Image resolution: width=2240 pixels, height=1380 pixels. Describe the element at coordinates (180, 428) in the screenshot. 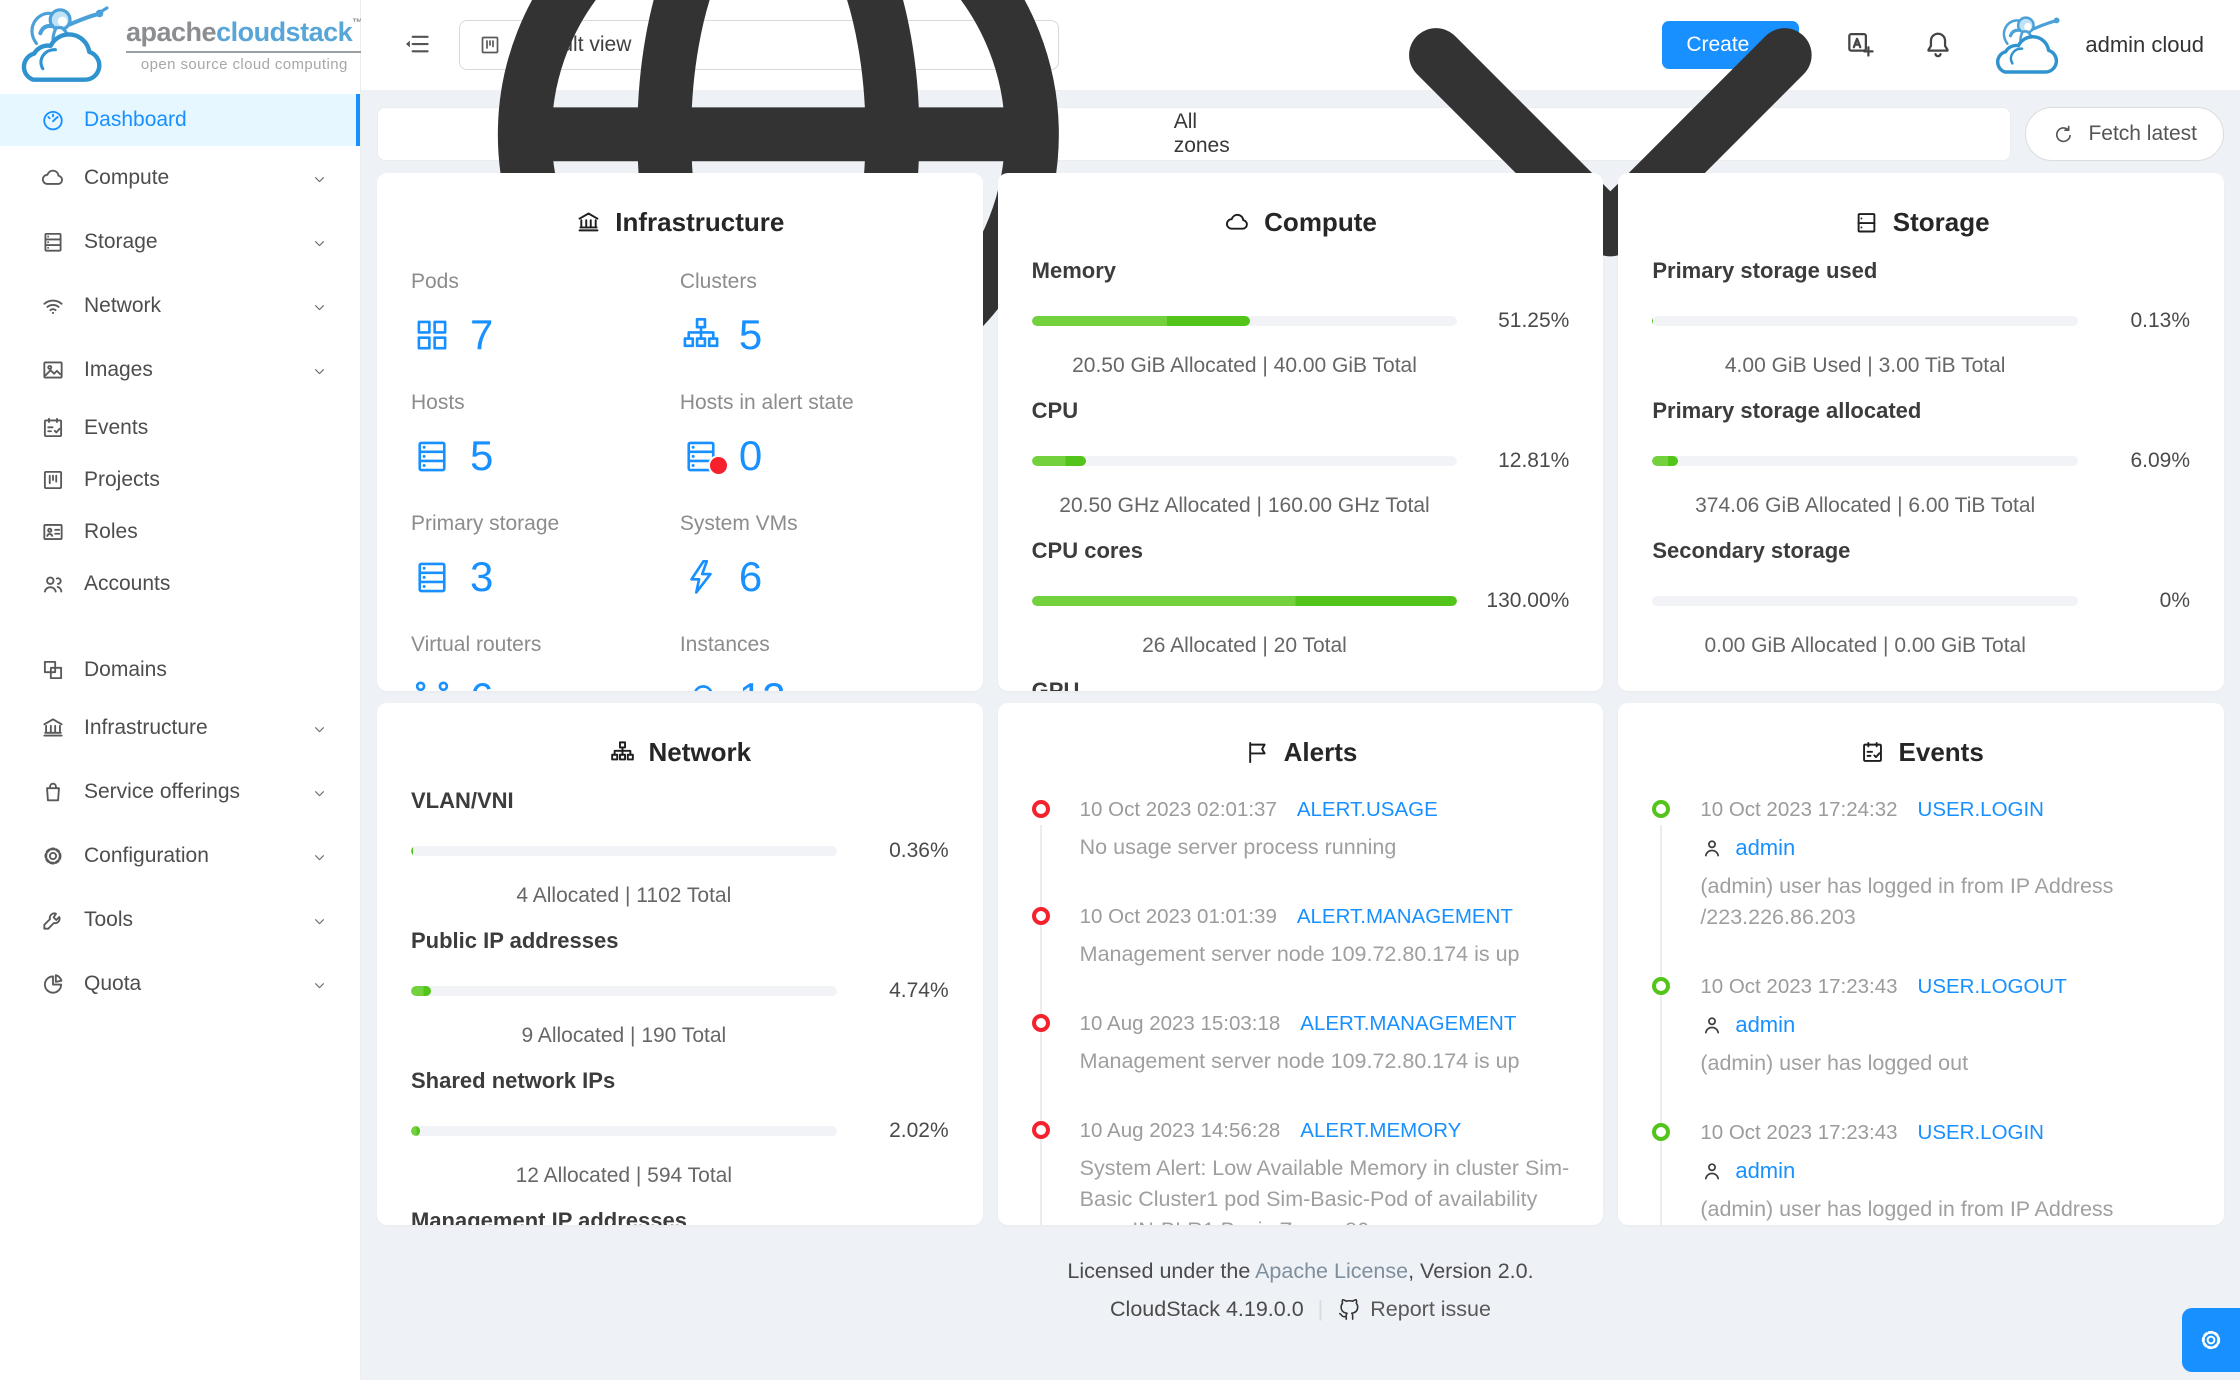

I see `sidebar-item-events: Events` at that location.